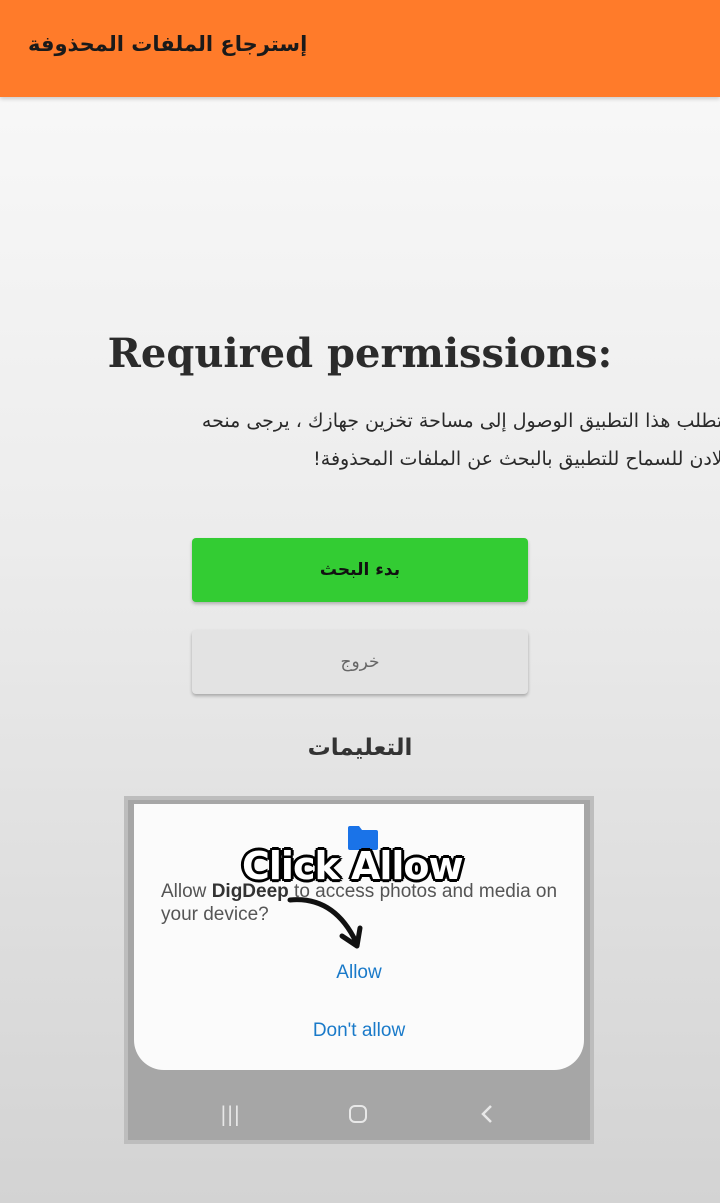  What do you see at coordinates (486, 1114) in the screenshot?
I see `back-icon` at bounding box center [486, 1114].